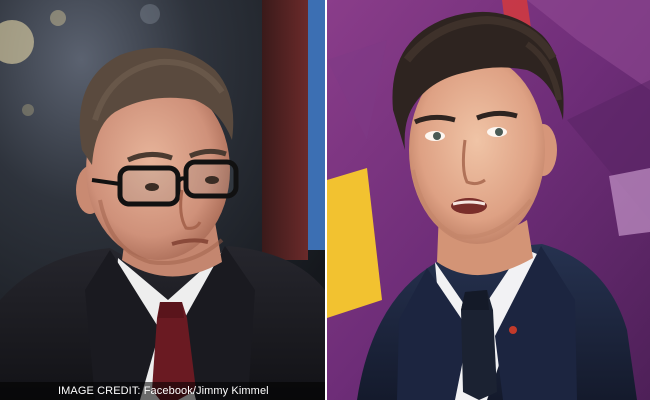 The height and width of the screenshot is (400, 650). Describe the element at coordinates (162, 391) in the screenshot. I see `image-credit-caption: IMAGE CREDIT: Facebook/Jimmy Kimmel` at that location.